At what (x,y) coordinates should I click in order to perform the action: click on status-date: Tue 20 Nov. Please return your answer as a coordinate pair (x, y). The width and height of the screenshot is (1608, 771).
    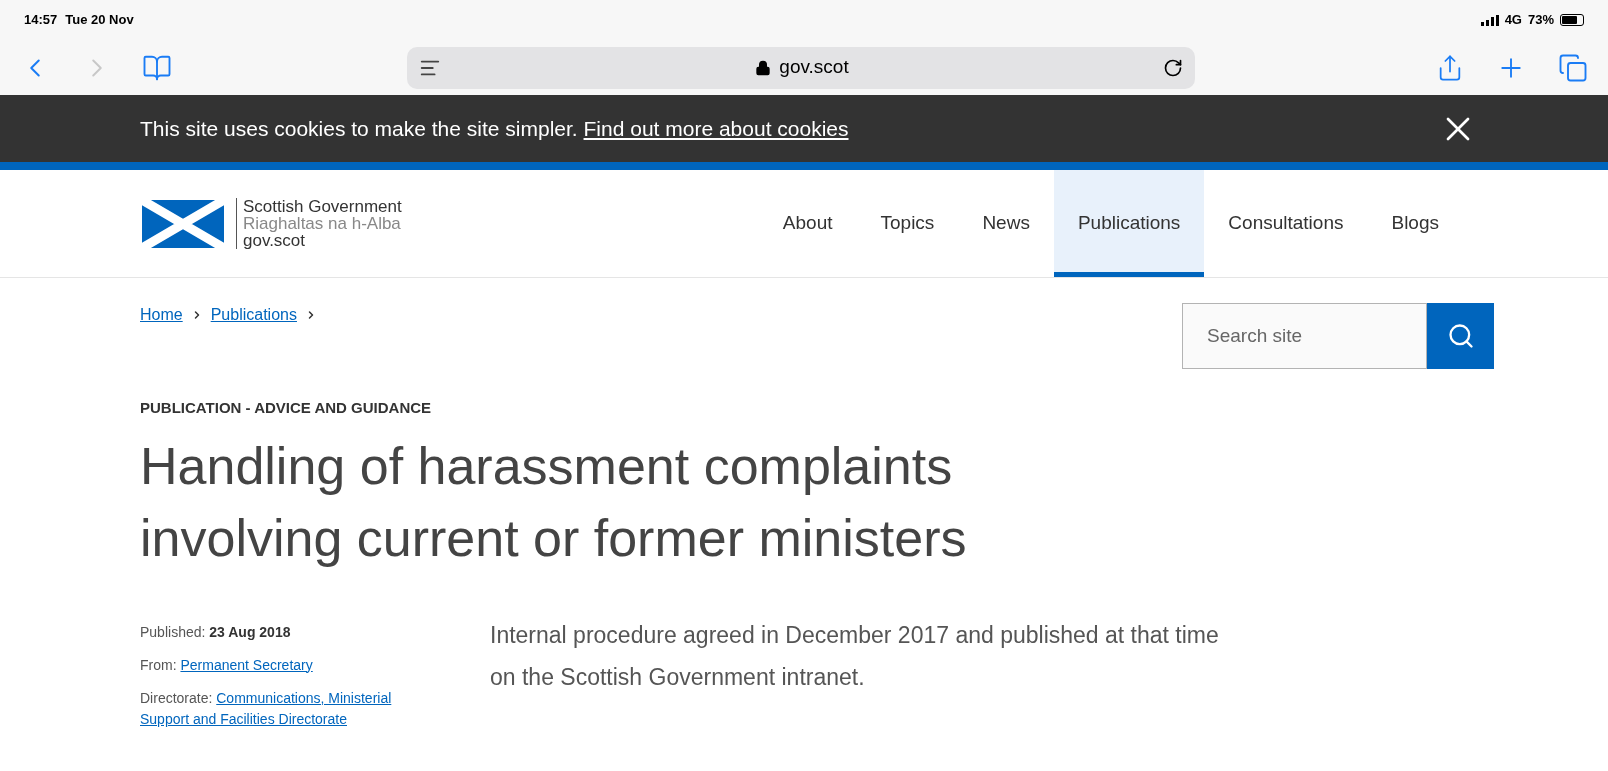
    Looking at the image, I should click on (99, 20).